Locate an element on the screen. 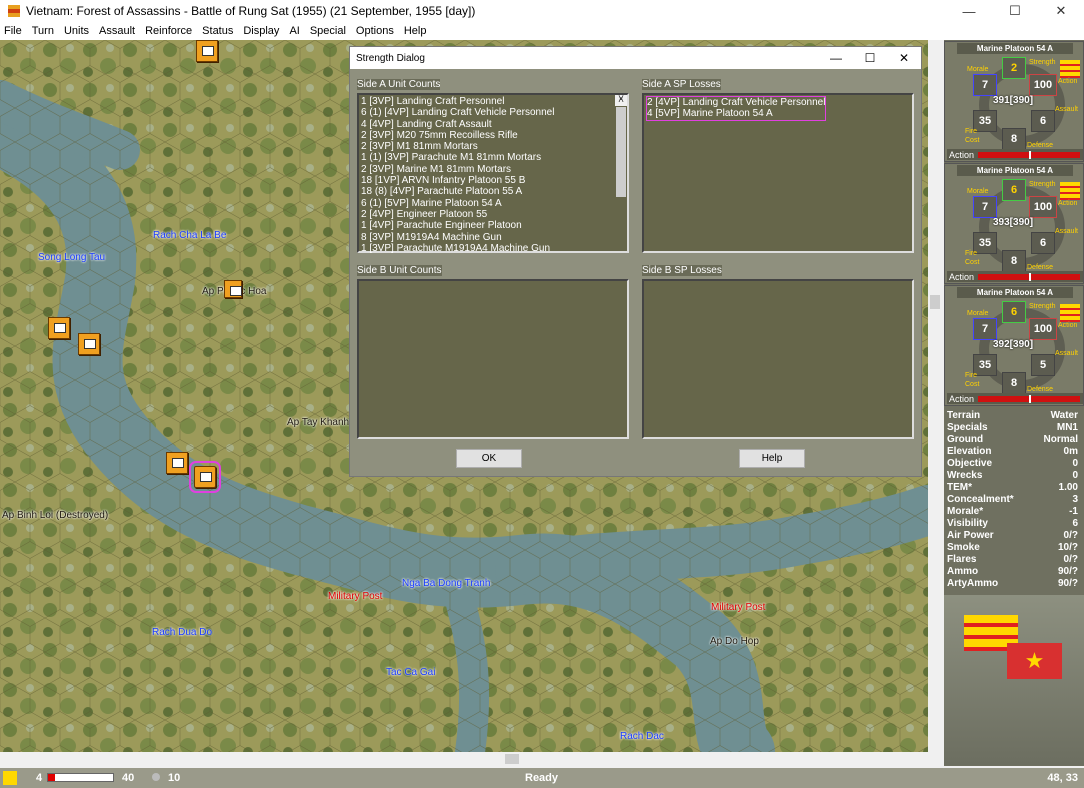 The width and height of the screenshot is (1084, 788). stat-row: Morale* -1 is located at coordinates (1012, 512).